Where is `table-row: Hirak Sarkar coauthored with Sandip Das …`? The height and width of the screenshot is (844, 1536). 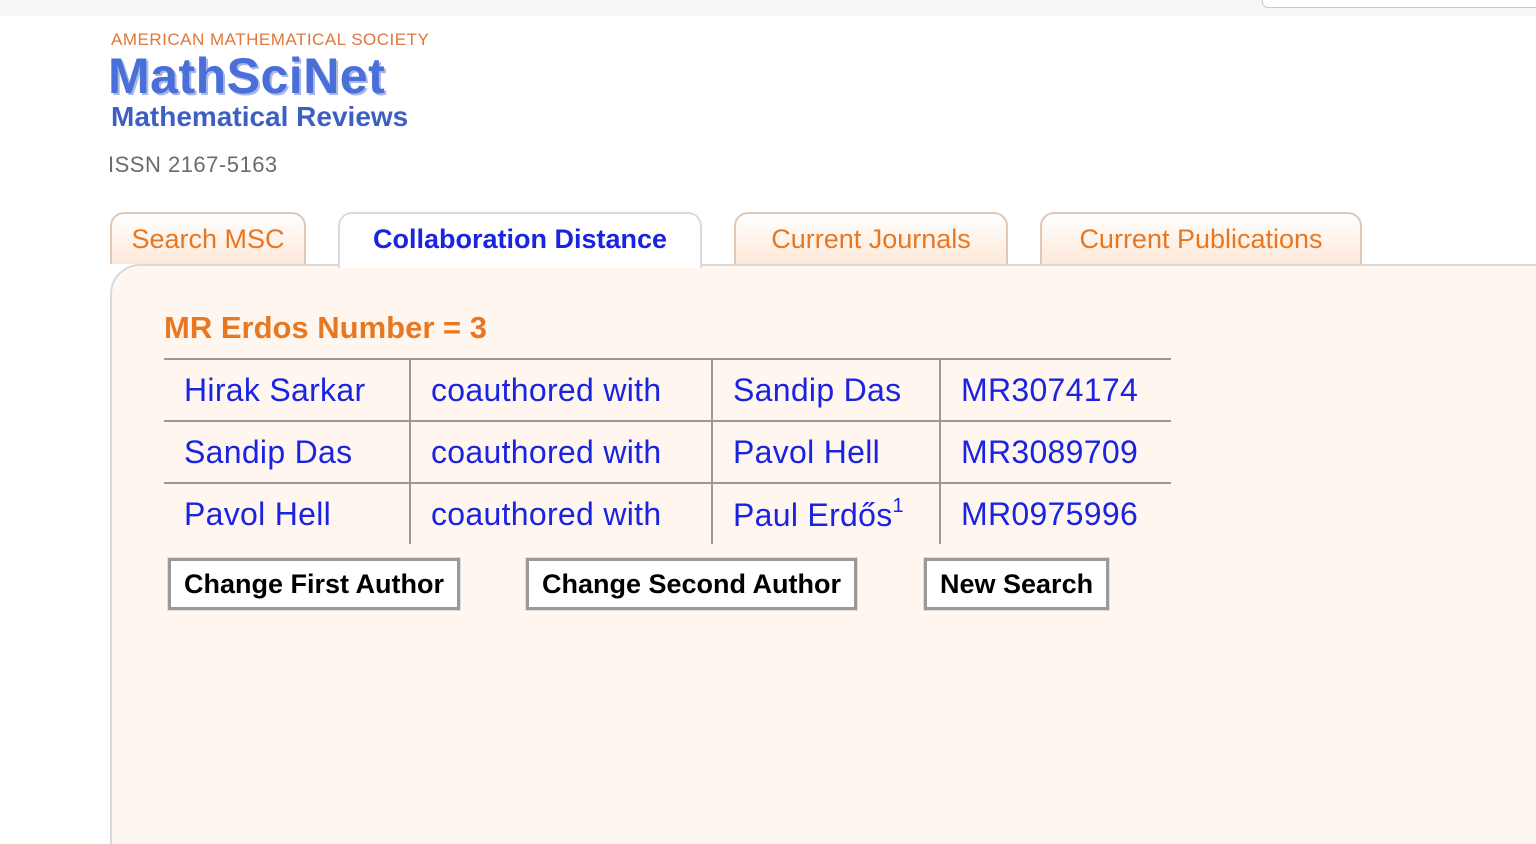
table-row: Hirak Sarkar coauthored with Sandip Das … is located at coordinates (667, 389).